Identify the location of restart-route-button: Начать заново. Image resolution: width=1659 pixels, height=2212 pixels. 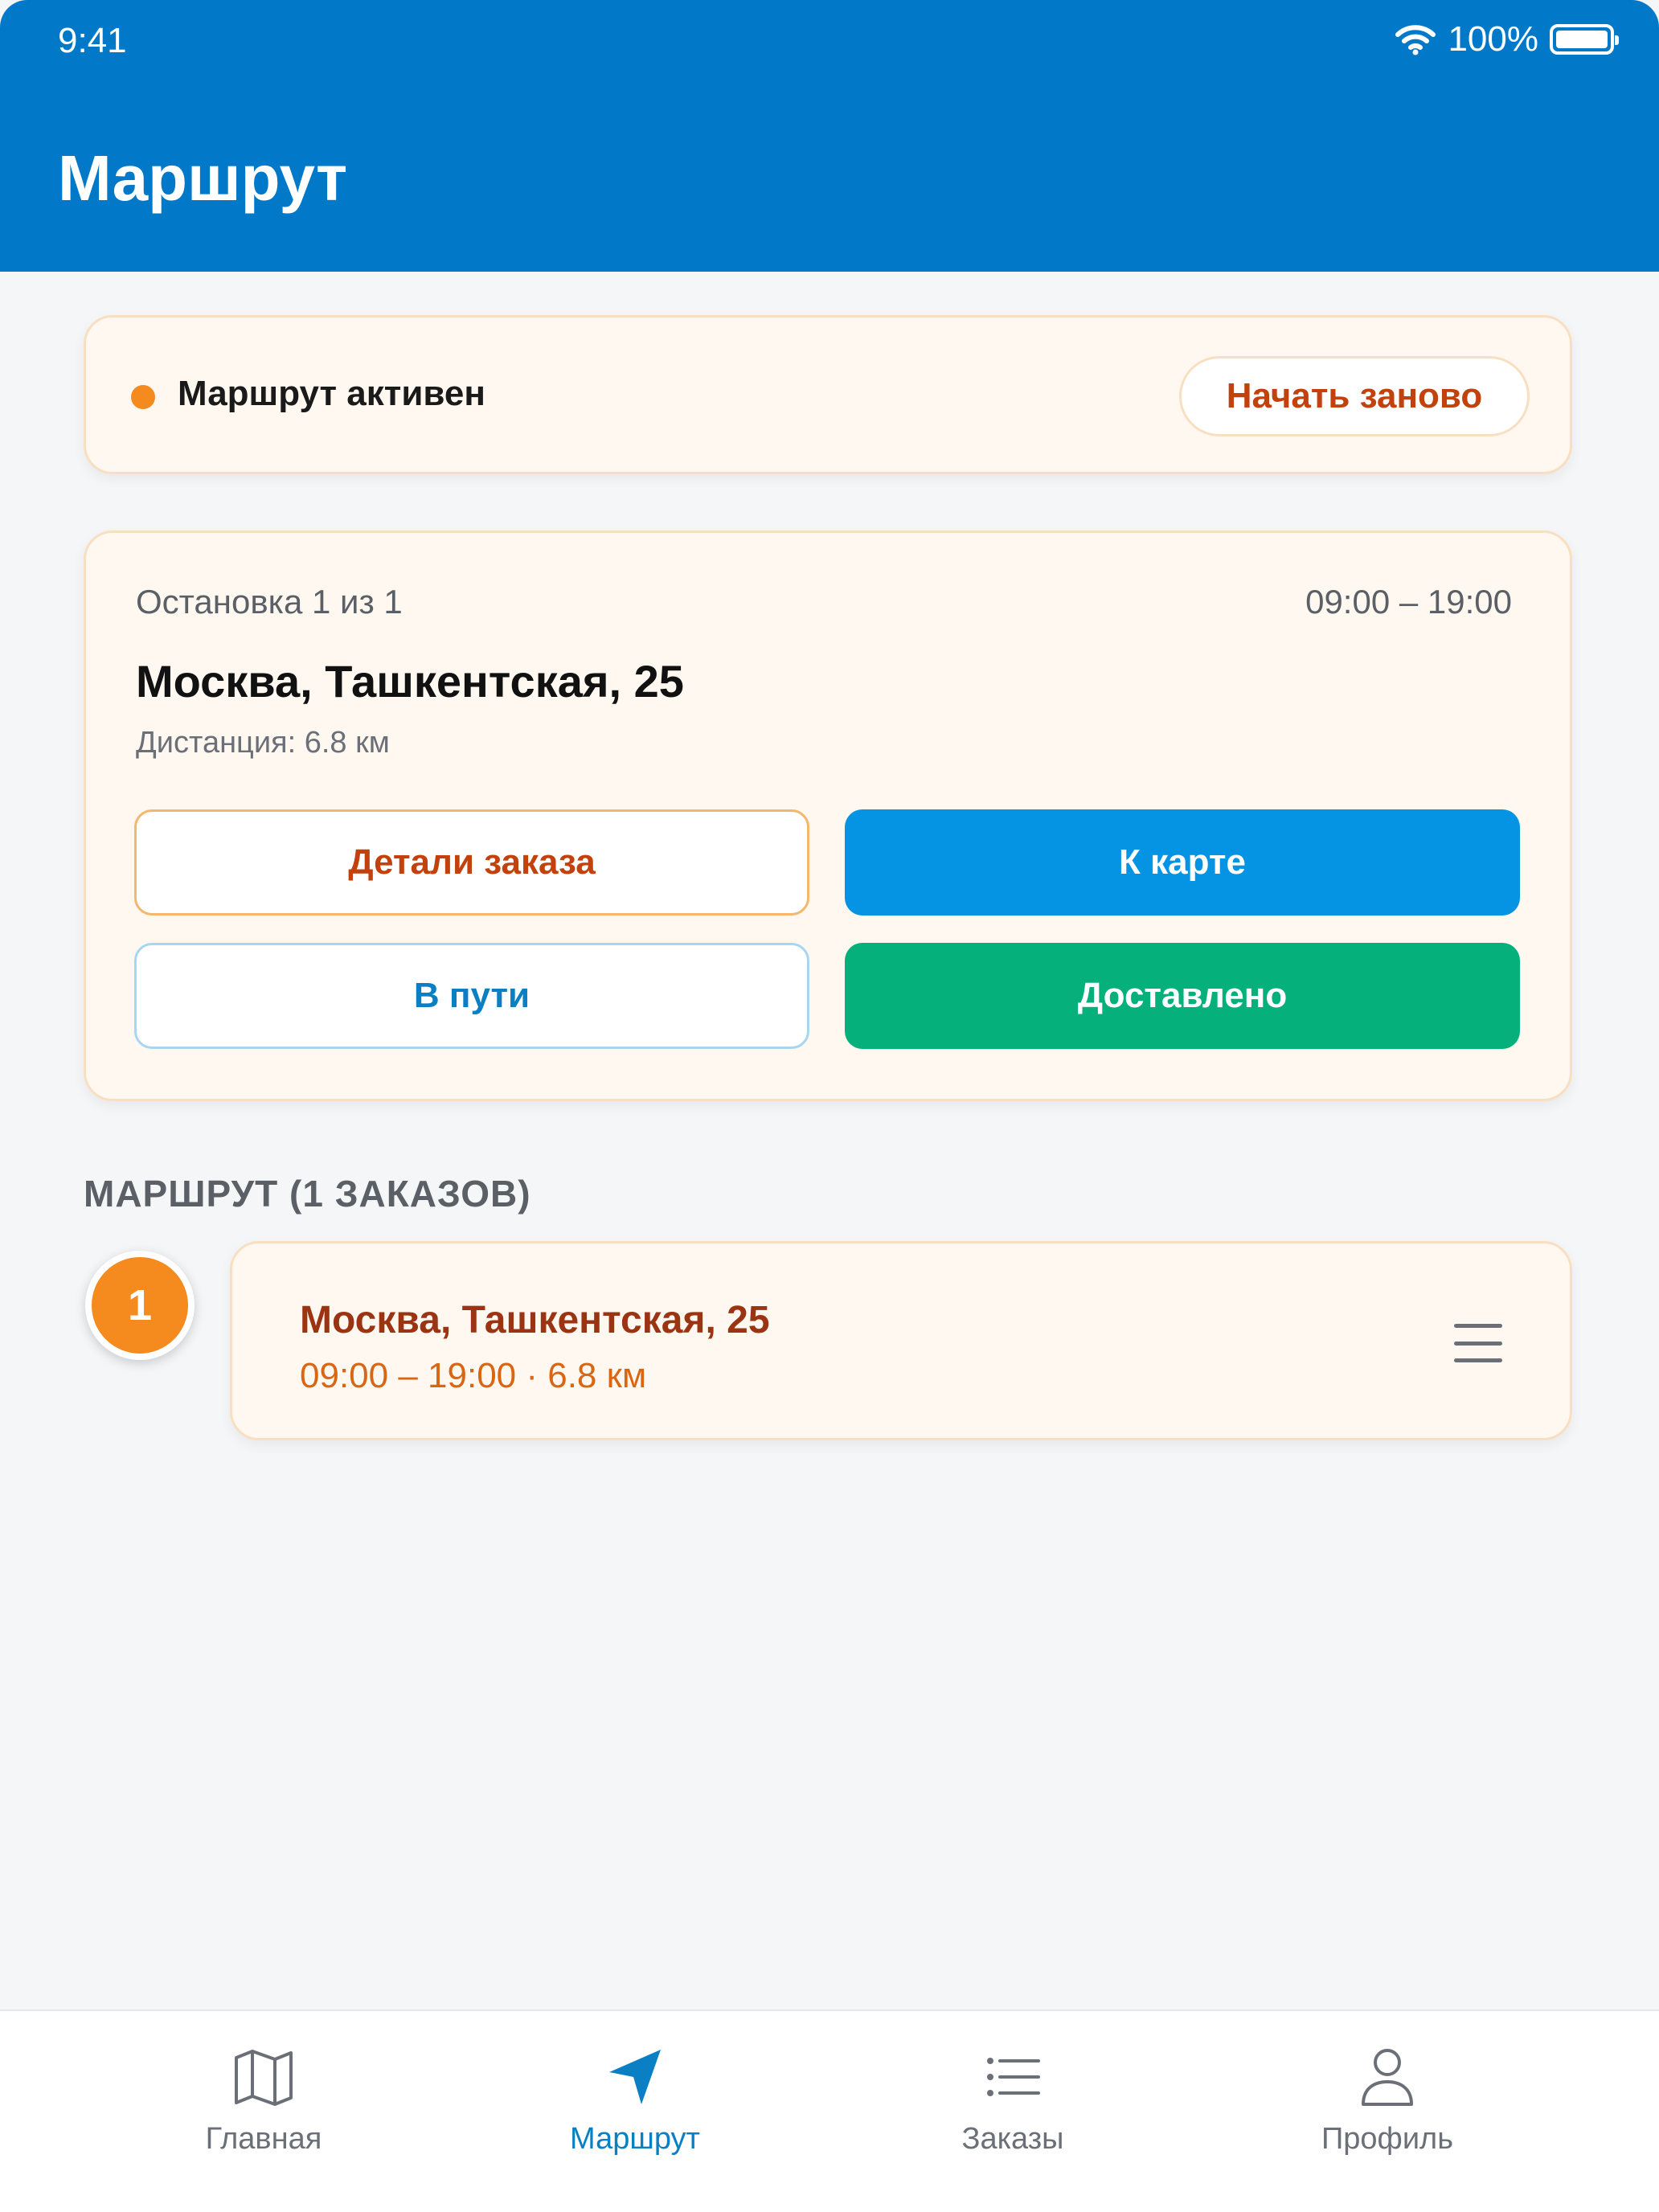
(1354, 396).